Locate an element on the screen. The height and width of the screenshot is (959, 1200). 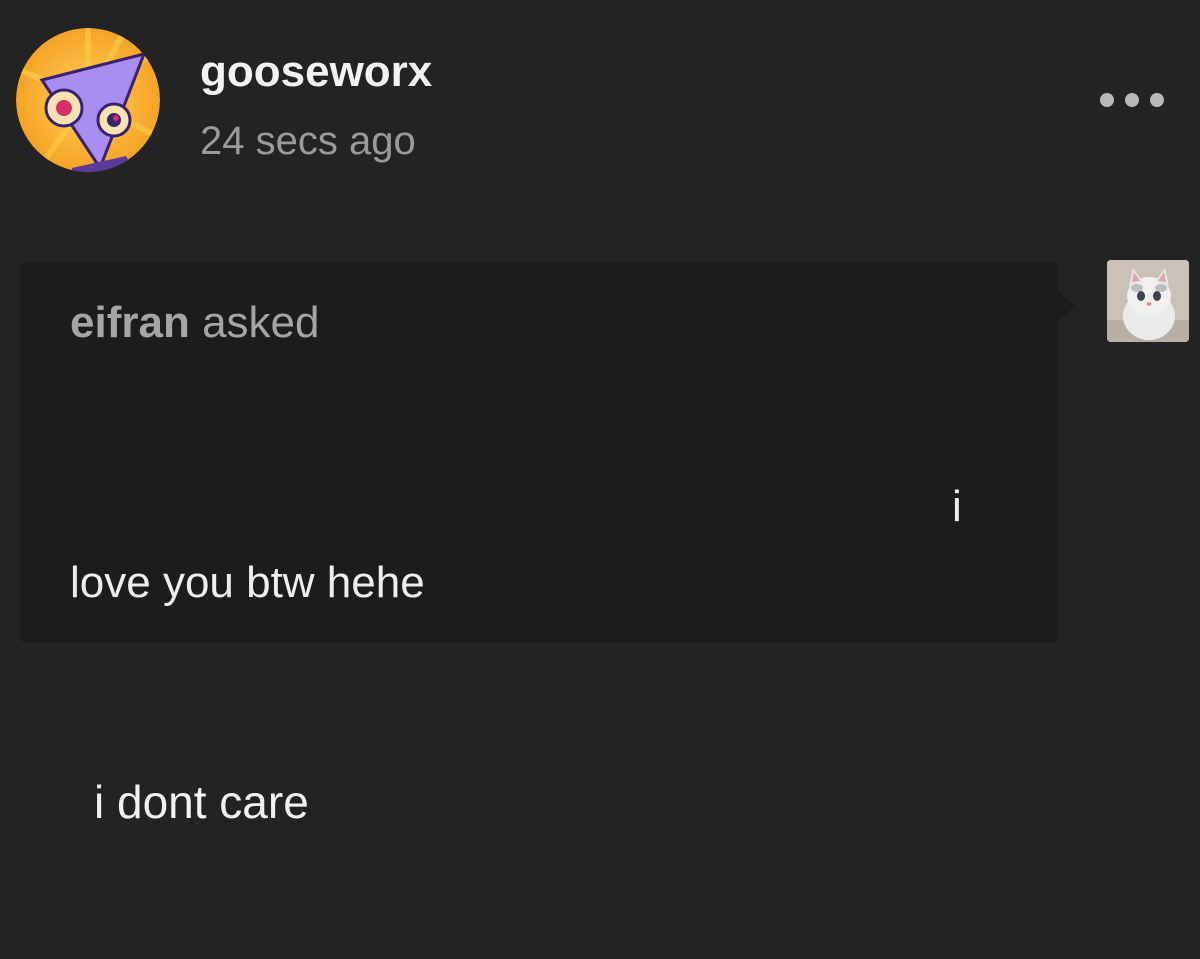
more-options-button is located at coordinates (1132, 100).